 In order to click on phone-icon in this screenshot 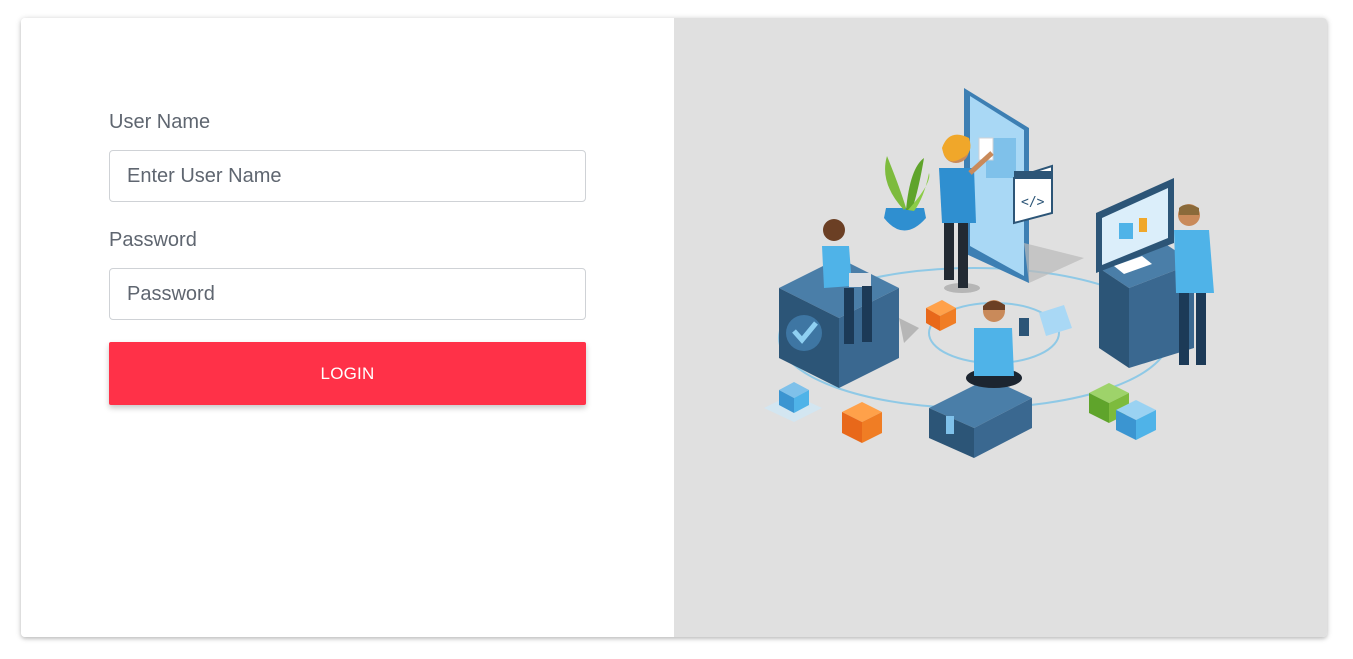, I will do `click(1024, 327)`.